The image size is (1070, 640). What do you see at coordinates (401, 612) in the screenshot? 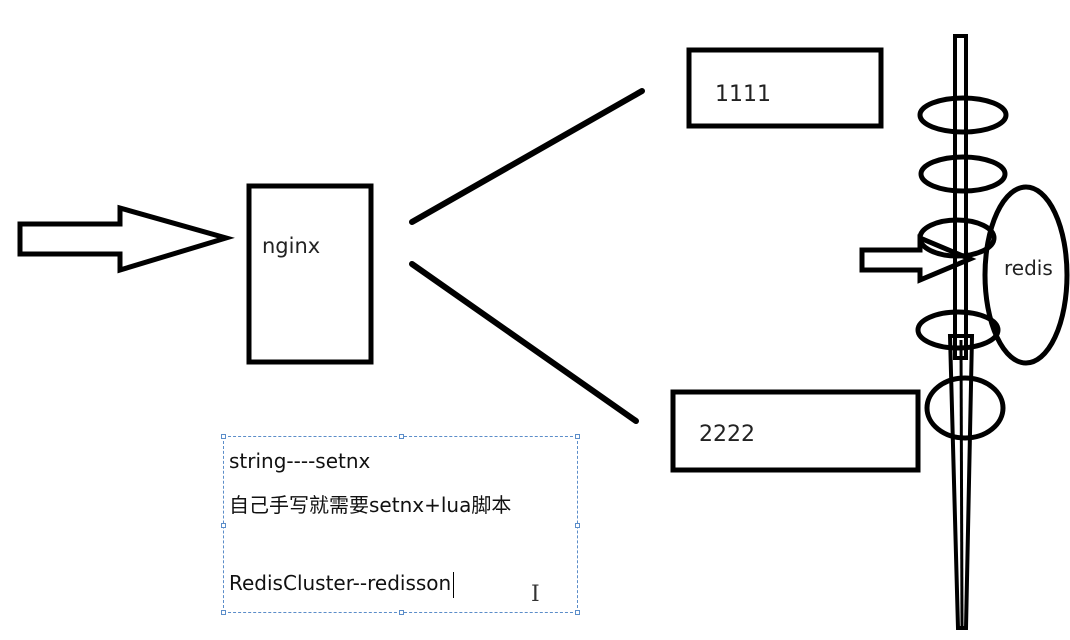
I see `resize-handle-bottom-center` at bounding box center [401, 612].